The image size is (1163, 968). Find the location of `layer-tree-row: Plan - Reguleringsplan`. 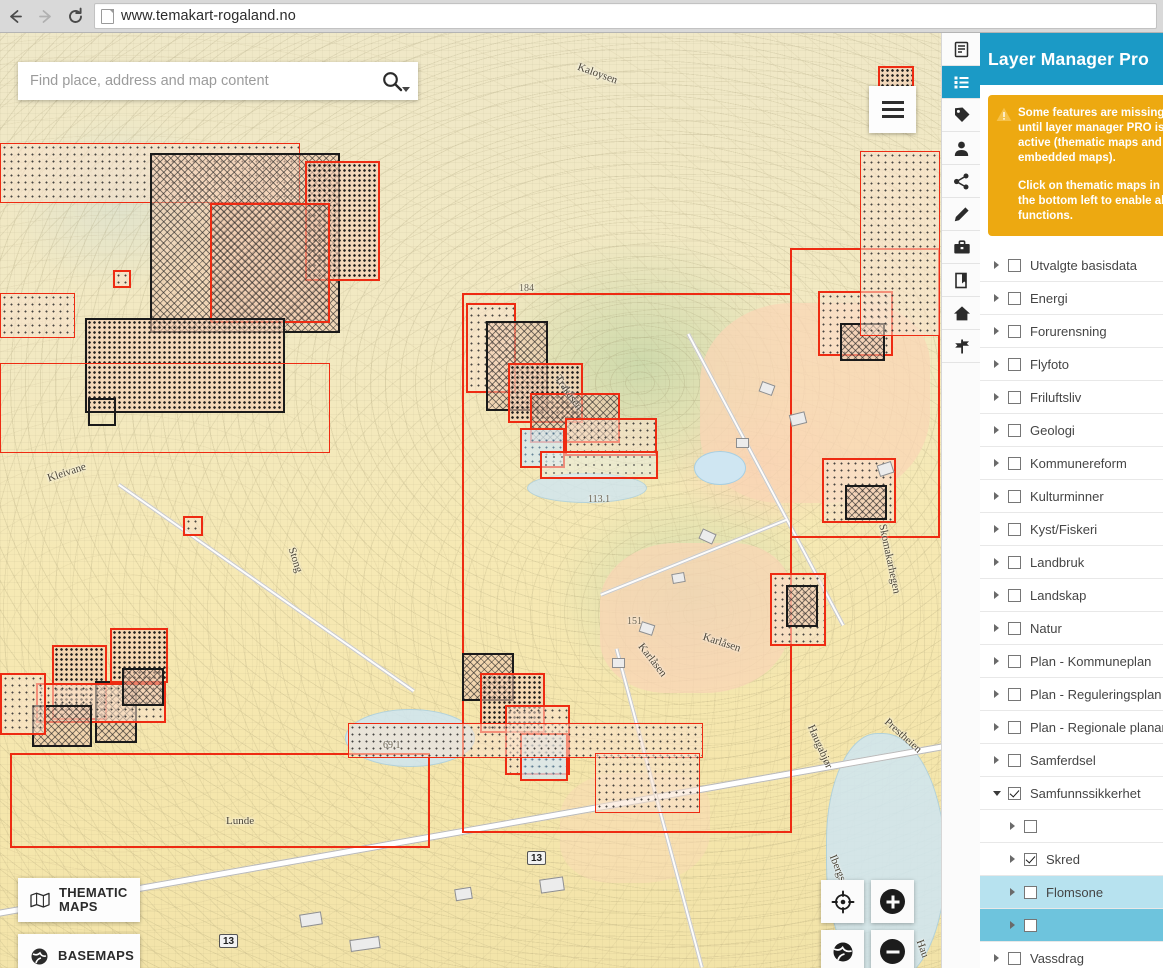

layer-tree-row: Plan - Reguleringsplan is located at coordinates (1071, 694).